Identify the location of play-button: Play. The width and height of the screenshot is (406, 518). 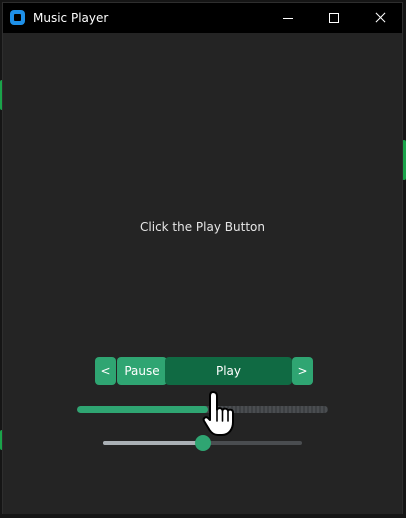
(228, 371).